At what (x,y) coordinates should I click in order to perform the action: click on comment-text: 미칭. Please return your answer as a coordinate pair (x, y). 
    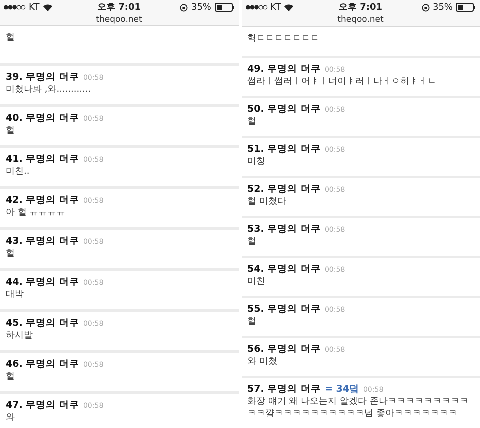
    Looking at the image, I should click on (257, 162).